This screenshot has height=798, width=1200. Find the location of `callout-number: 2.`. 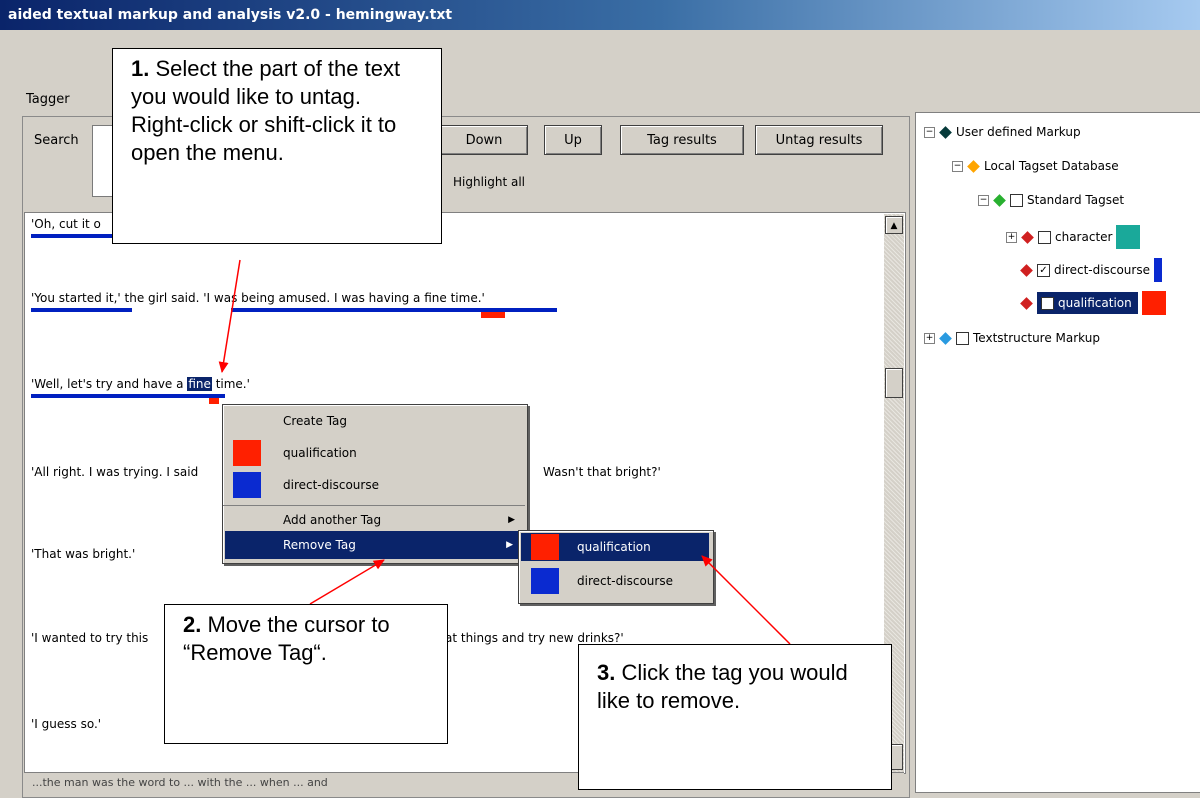

callout-number: 2. is located at coordinates (192, 624).